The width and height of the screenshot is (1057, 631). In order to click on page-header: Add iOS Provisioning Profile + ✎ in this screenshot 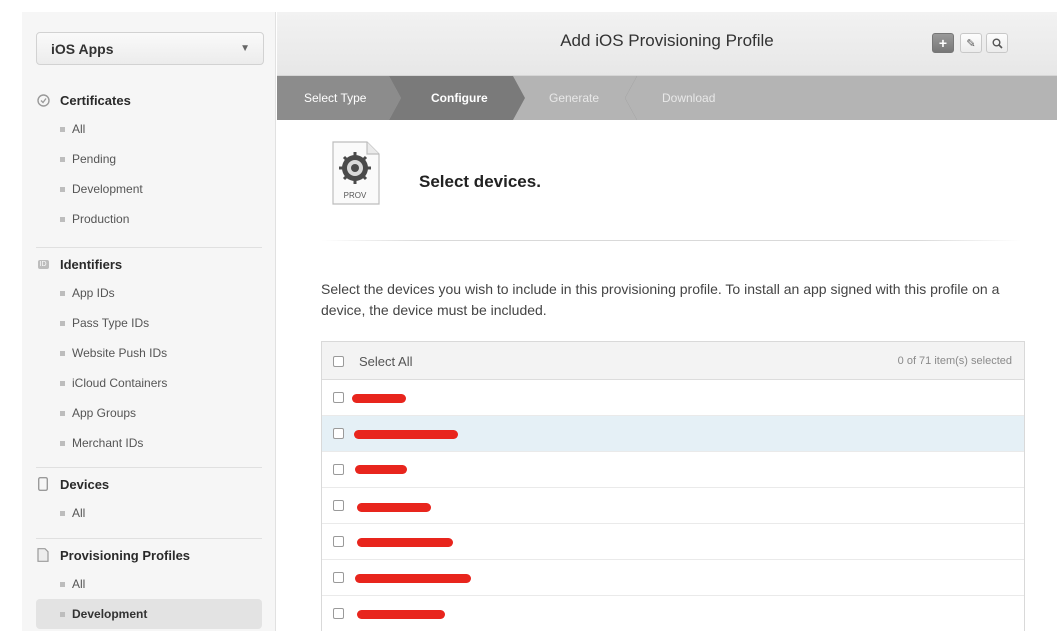, I will do `click(667, 44)`.